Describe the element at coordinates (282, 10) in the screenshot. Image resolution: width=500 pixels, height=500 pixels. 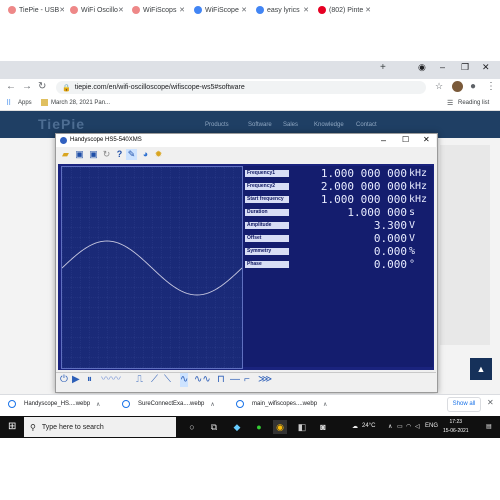
I see `tab-easy-lyrics: easy lyrics ✕` at that location.